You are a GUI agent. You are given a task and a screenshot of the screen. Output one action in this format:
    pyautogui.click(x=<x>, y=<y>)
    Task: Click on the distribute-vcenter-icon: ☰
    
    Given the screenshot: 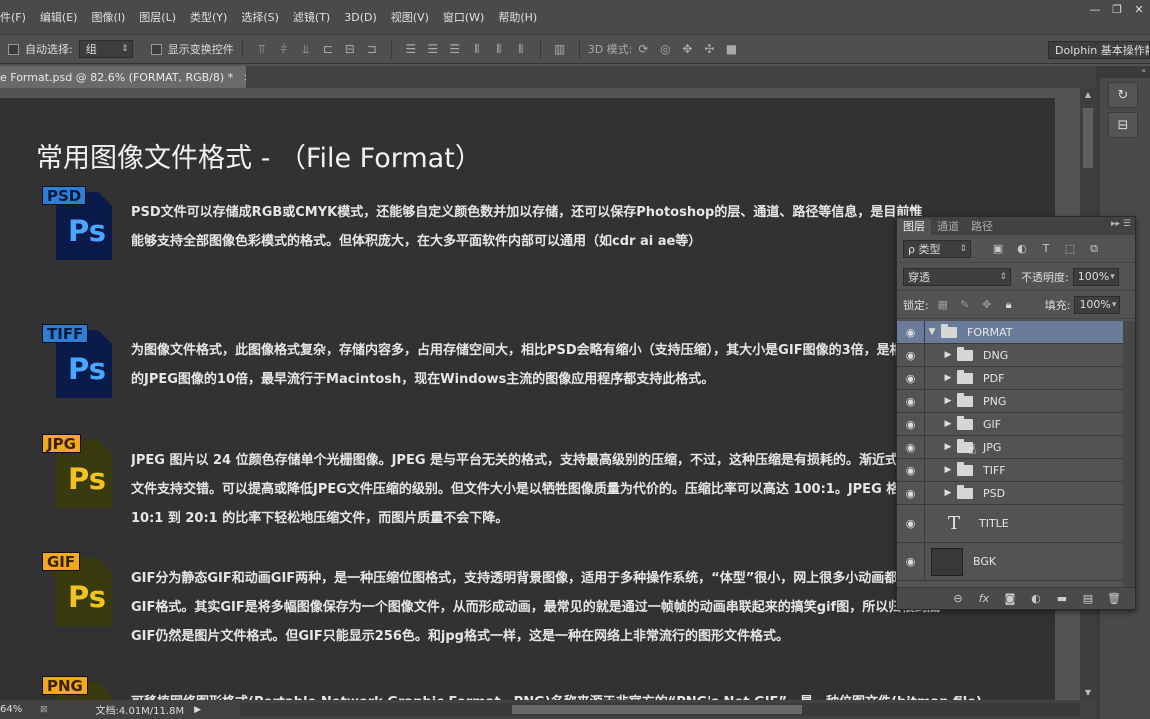 What is the action you would take?
    pyautogui.click(x=433, y=49)
    